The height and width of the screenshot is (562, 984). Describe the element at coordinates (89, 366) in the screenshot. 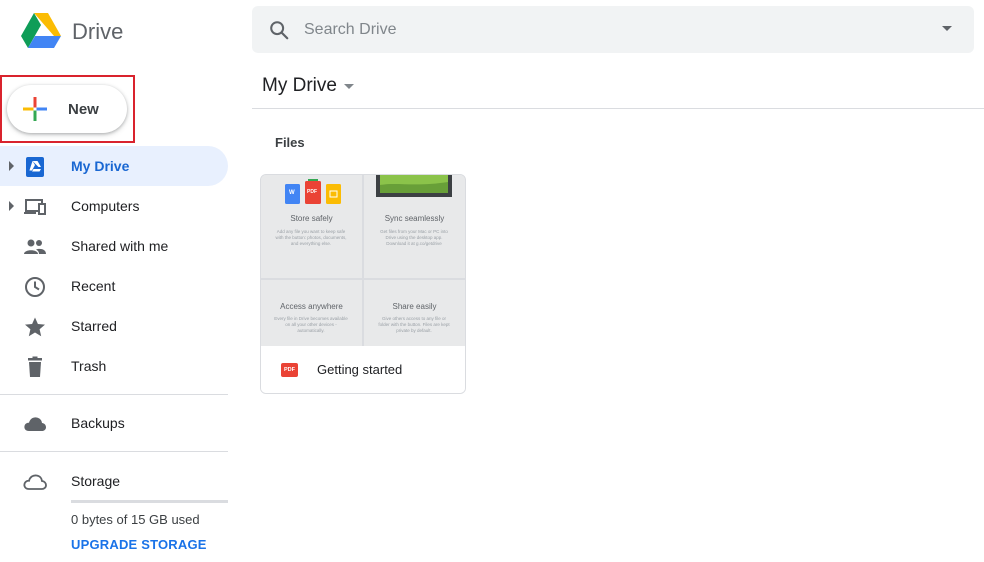

I see `sidebar-item-label: Trash` at that location.